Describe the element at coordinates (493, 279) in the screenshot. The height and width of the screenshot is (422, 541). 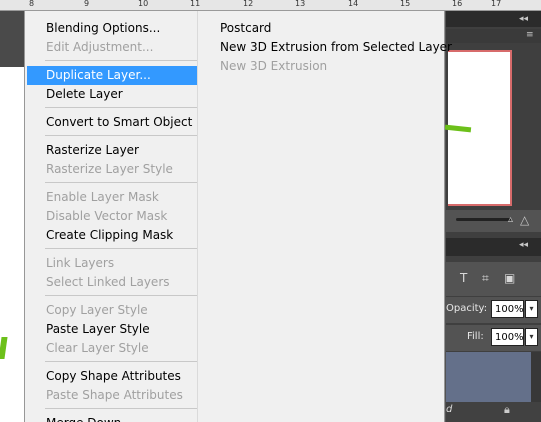
I see `layer-filter-toolbar: T ⌗ ▣` at that location.